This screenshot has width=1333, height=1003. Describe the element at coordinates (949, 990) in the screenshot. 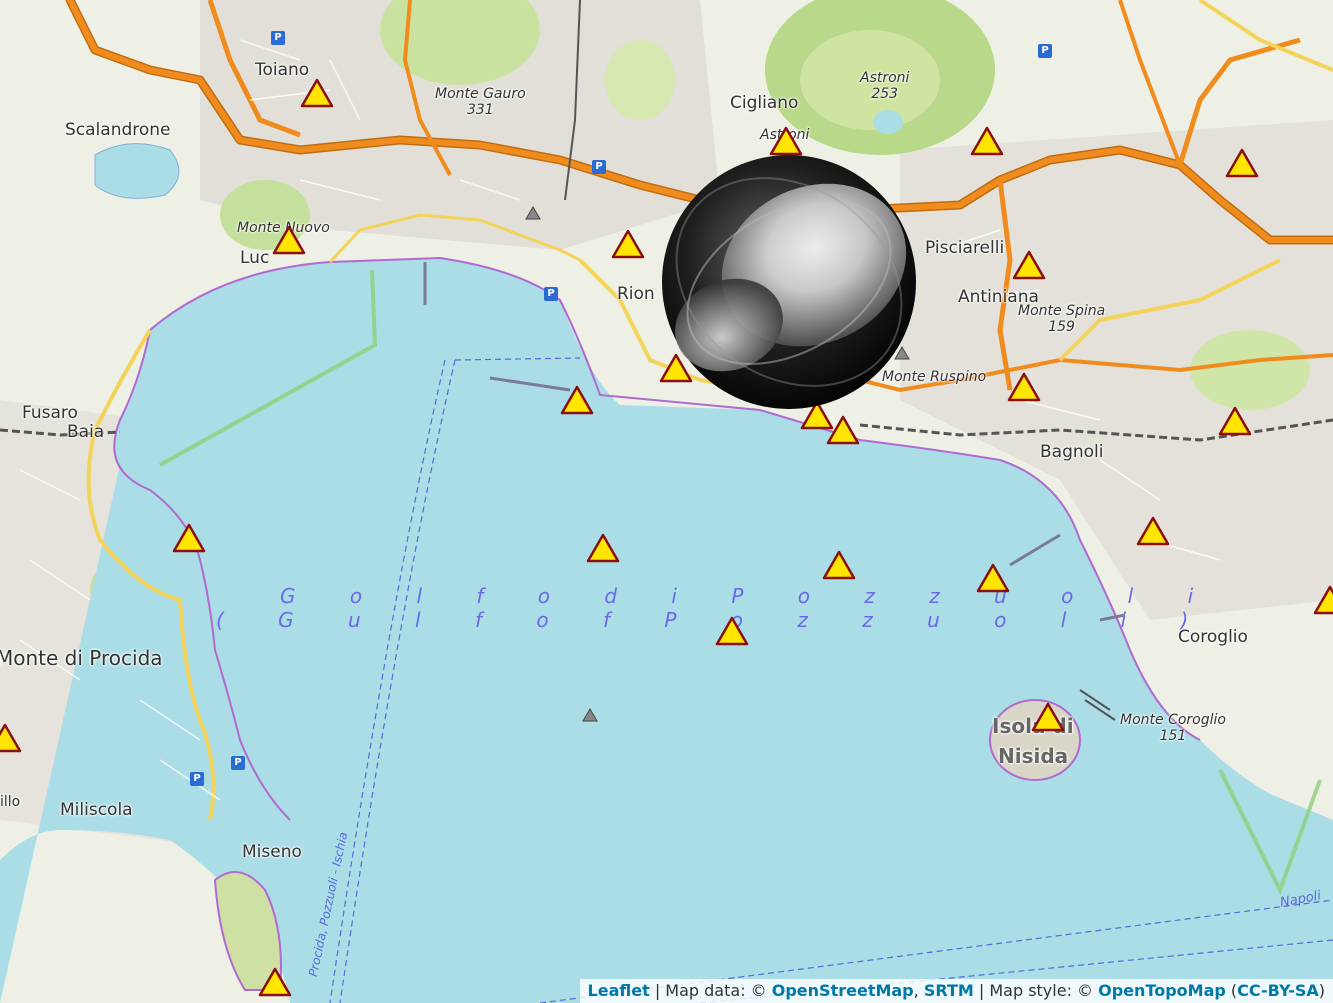

I see `srtm-link: SRTM` at that location.